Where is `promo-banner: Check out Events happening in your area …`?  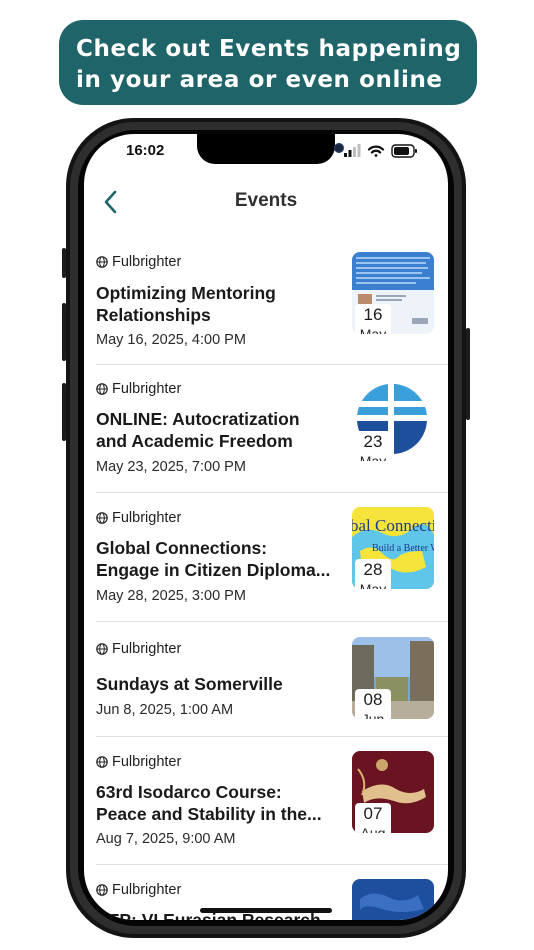 promo-banner: Check out Events happening in your area … is located at coordinates (268, 62).